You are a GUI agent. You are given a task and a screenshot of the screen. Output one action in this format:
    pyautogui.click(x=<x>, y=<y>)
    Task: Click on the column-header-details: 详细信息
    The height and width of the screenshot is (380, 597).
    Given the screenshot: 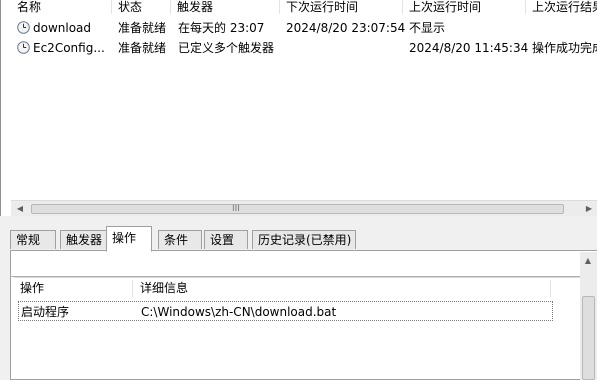 What is the action you would take?
    pyautogui.click(x=161, y=288)
    